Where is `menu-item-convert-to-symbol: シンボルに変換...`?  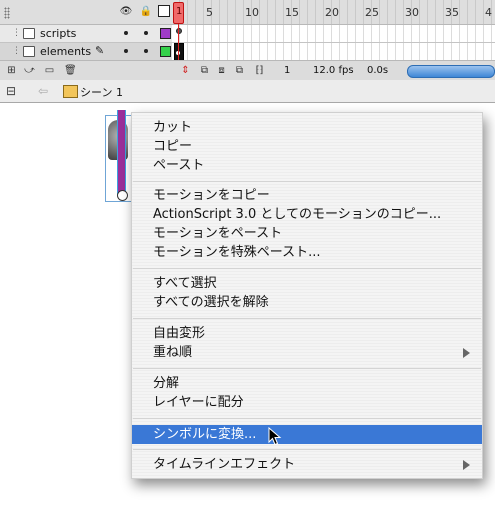
menu-item-convert-to-symbol: シンボルに変換... is located at coordinates (307, 434).